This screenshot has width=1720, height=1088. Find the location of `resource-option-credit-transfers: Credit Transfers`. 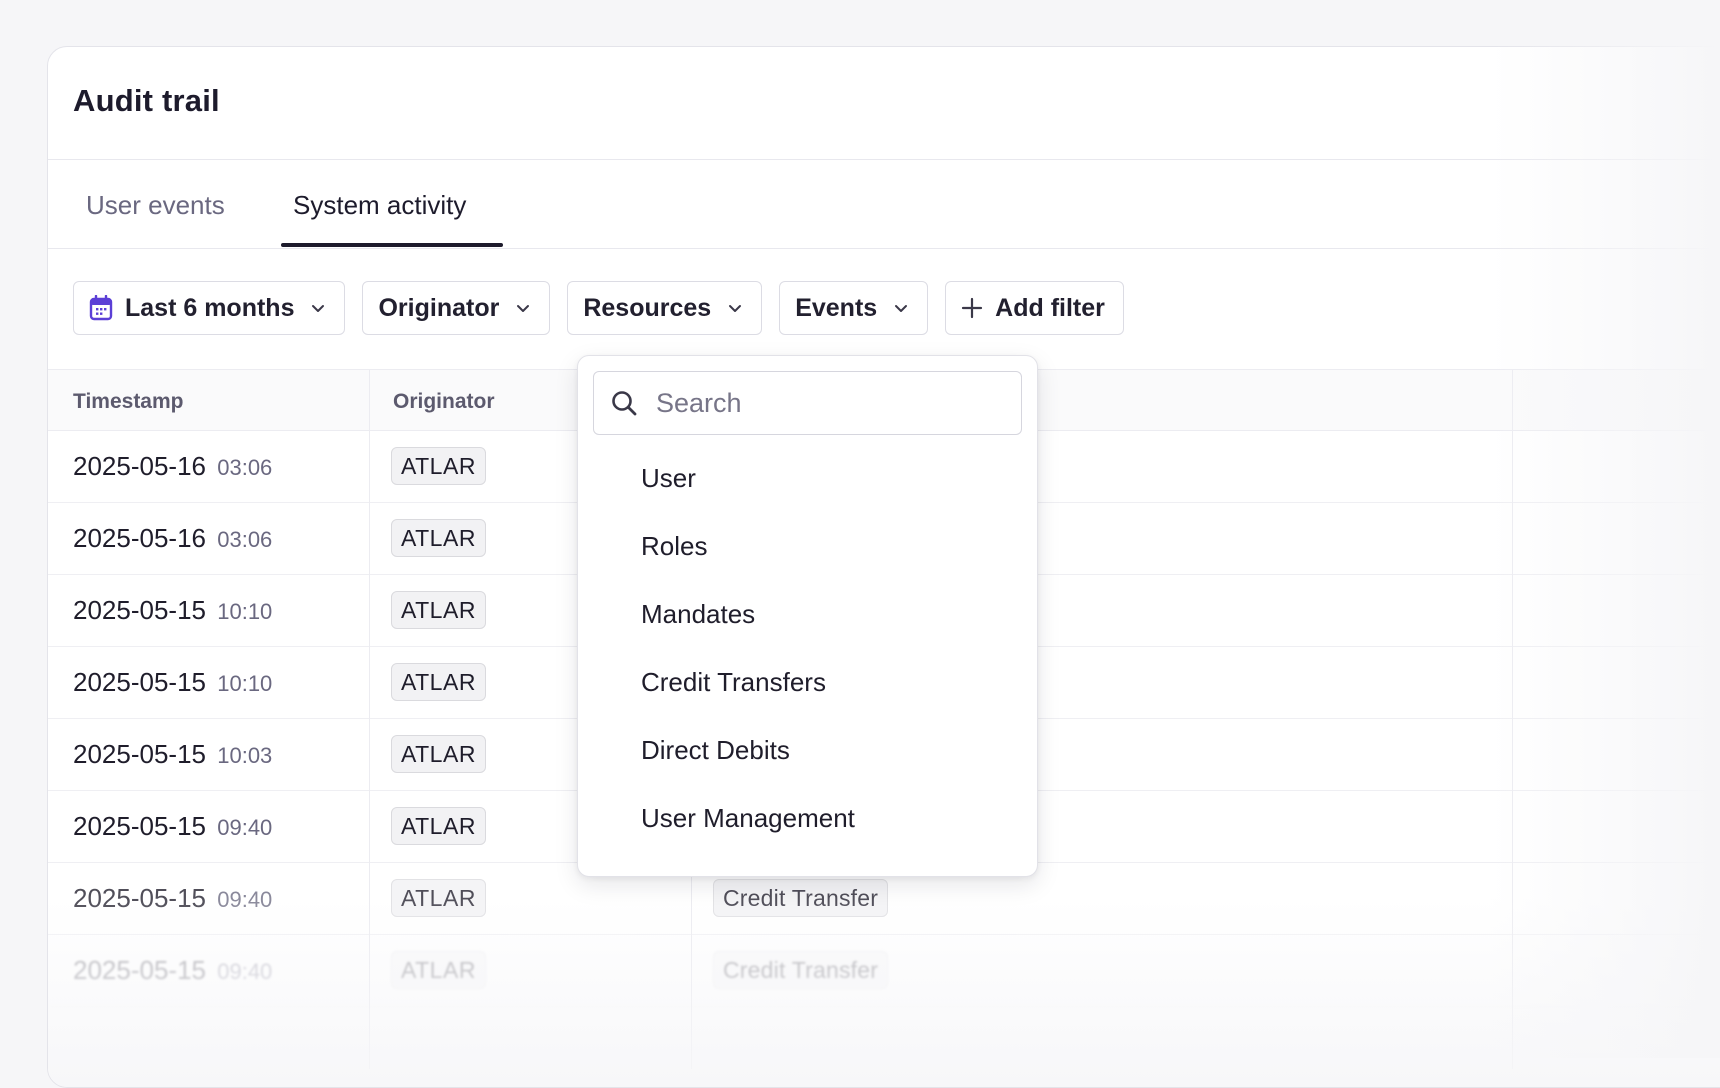

resource-option-credit-transfers: Credit Transfers is located at coordinates (733, 682).